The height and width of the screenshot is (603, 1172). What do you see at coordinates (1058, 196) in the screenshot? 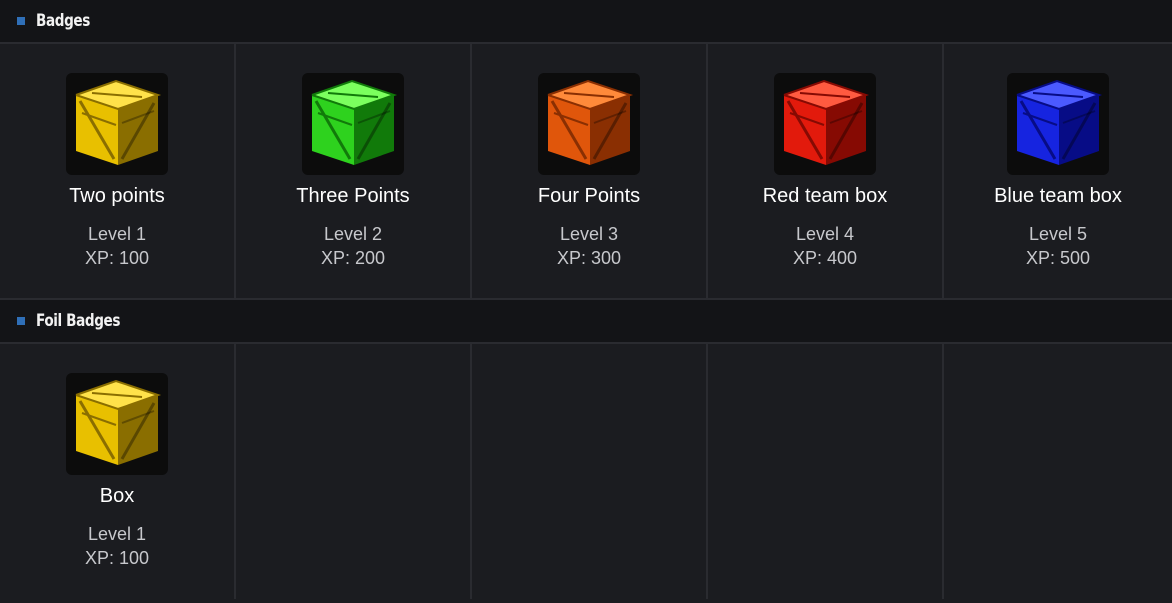
I see `badge-name: Blue team box` at bounding box center [1058, 196].